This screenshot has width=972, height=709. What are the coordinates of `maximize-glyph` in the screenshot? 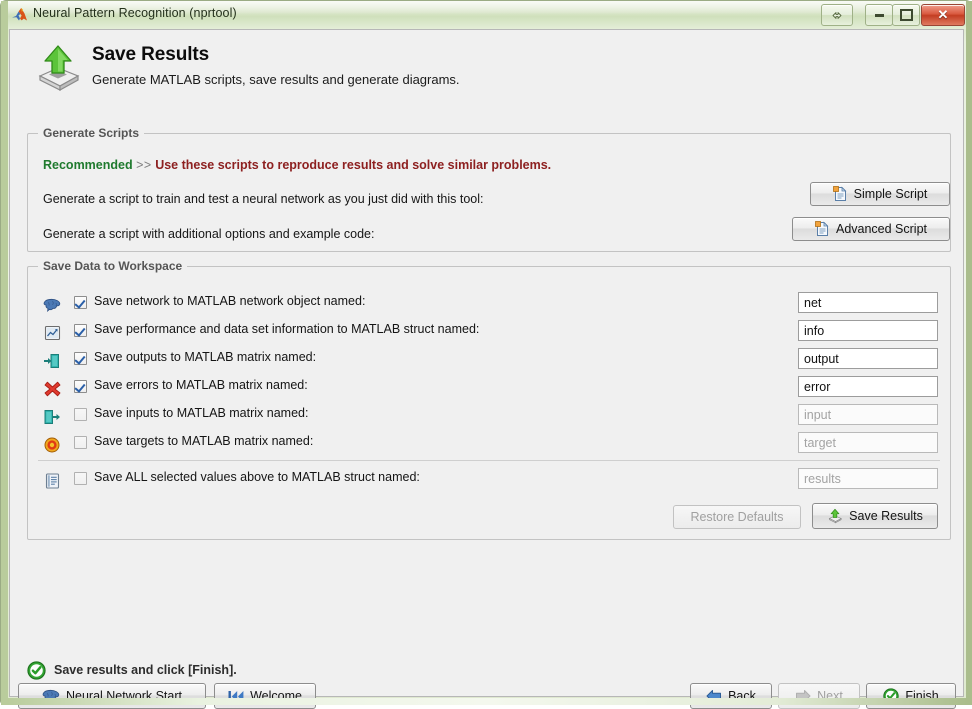 It's located at (906, 15).